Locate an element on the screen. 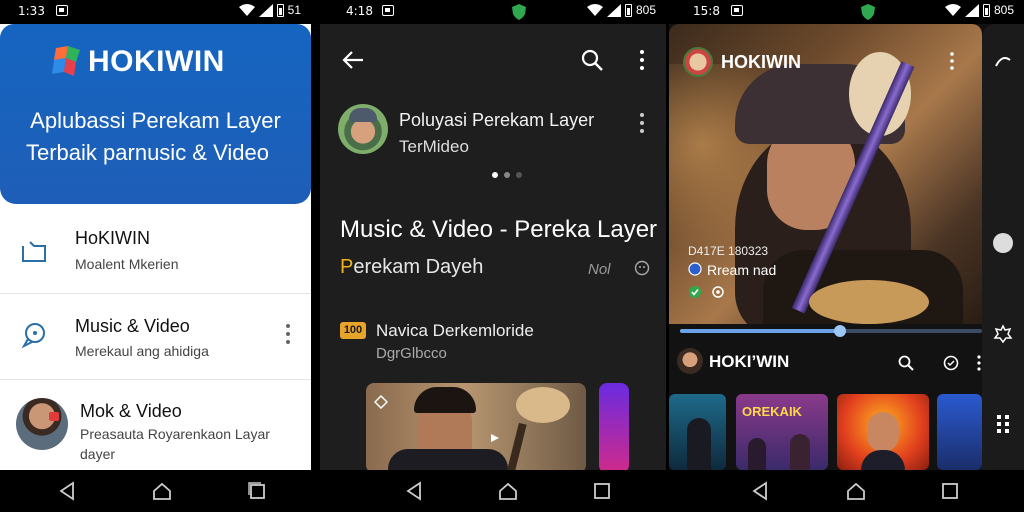 Image resolution: width=1024 pixels, height=512 pixels. status-icons: 51 is located at coordinates (269, 10).